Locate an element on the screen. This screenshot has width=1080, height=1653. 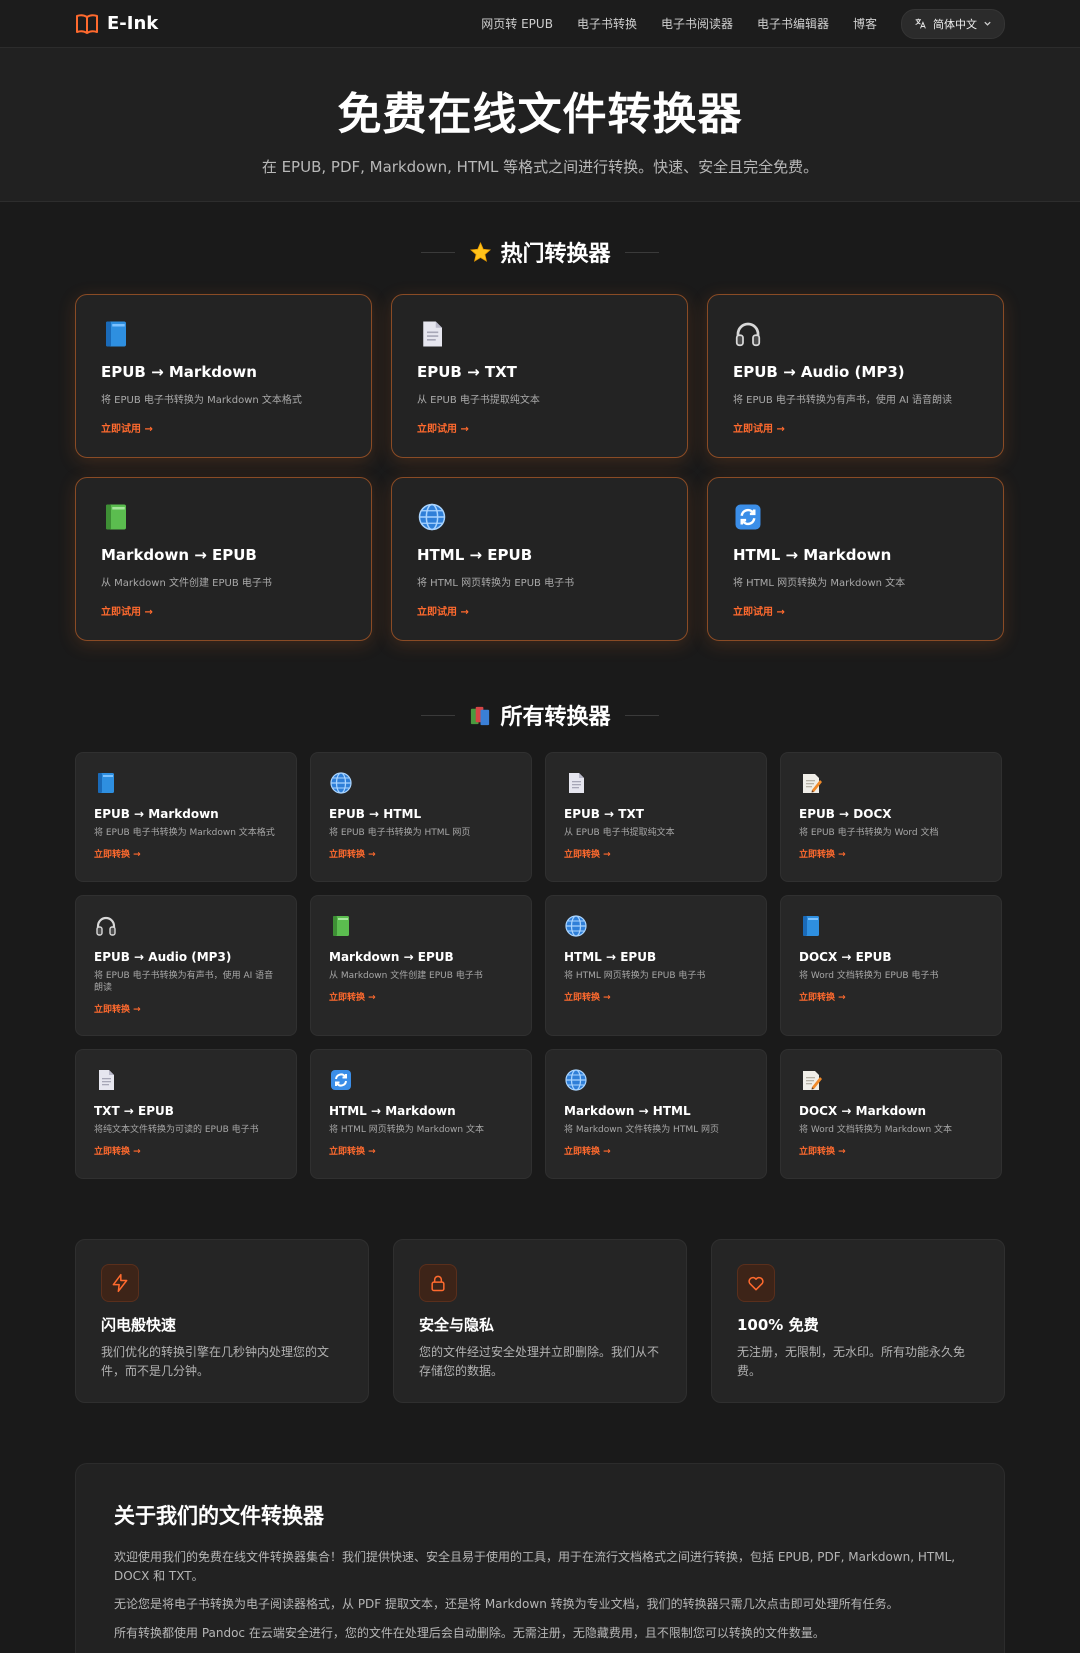
converter-card-epub-to-html: EPUB → HTML 将 EPUB 电子书转换为 HTML 网页 立即转换 → is located at coordinates (421, 817).